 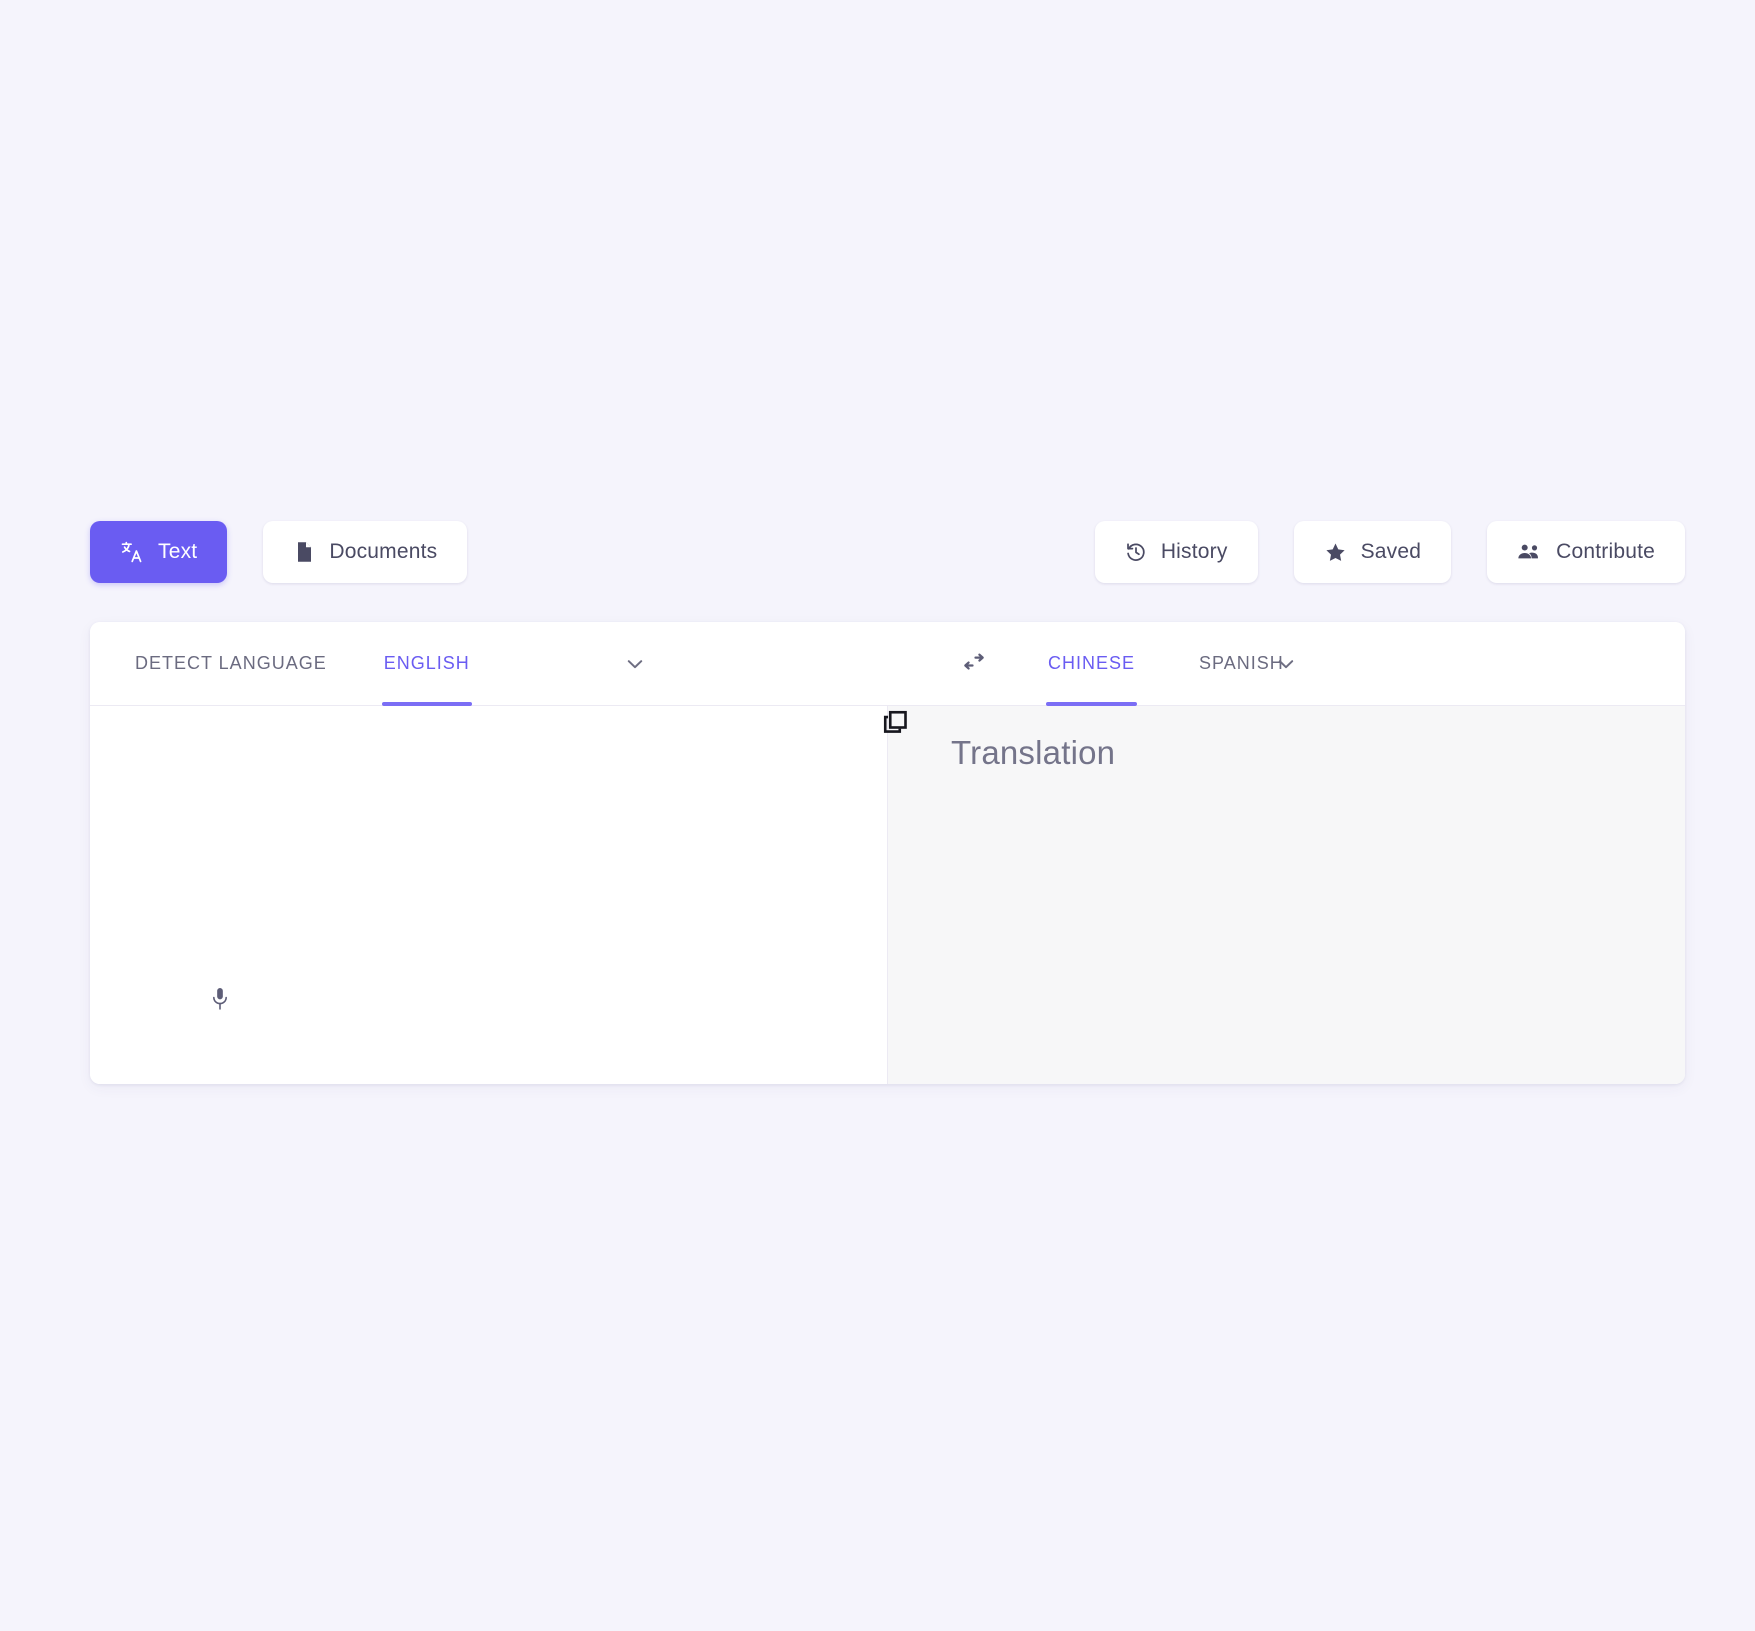 I want to click on source-text-input, so click(x=483, y=861).